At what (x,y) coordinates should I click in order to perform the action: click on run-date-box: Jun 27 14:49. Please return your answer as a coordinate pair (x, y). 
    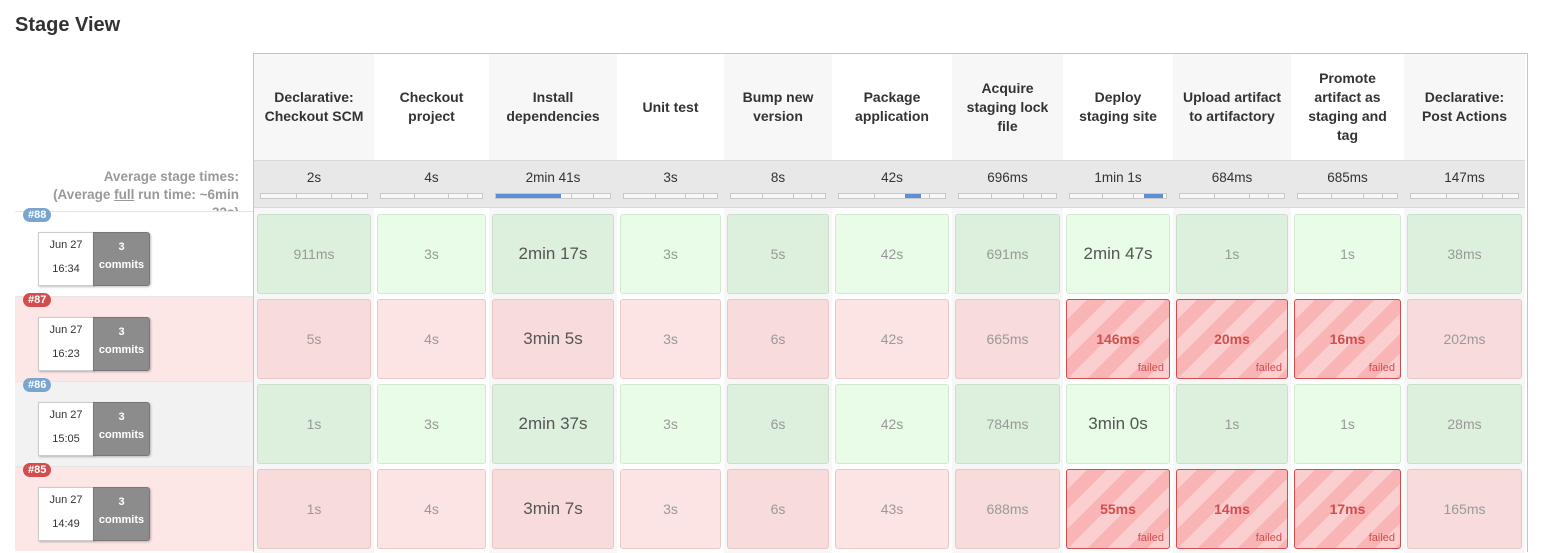
    Looking at the image, I should click on (66, 514).